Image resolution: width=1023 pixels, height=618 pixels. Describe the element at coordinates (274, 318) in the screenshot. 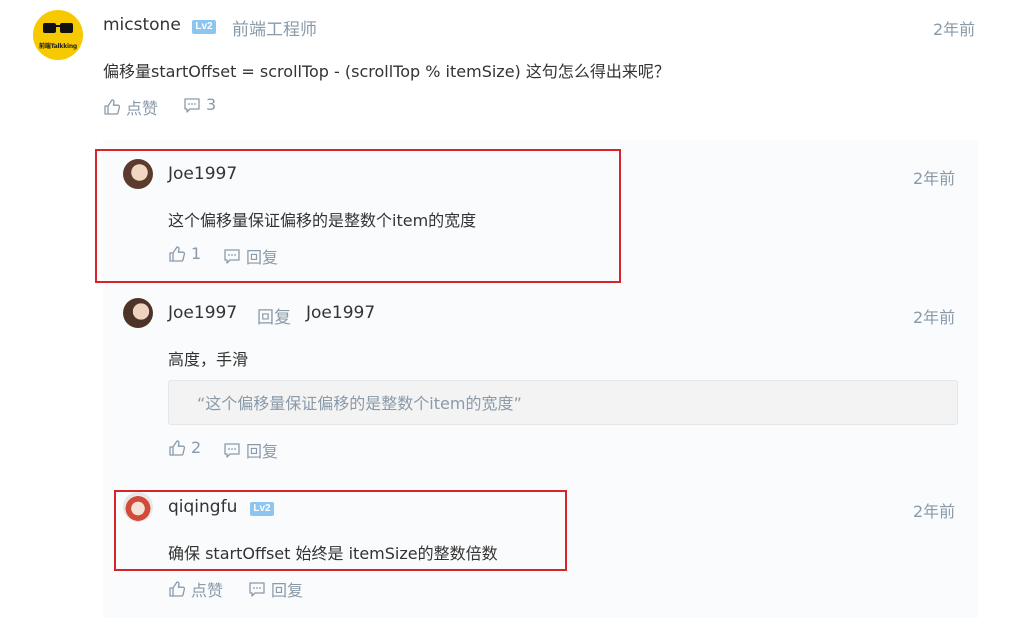

I see `reply-word: 回复` at that location.